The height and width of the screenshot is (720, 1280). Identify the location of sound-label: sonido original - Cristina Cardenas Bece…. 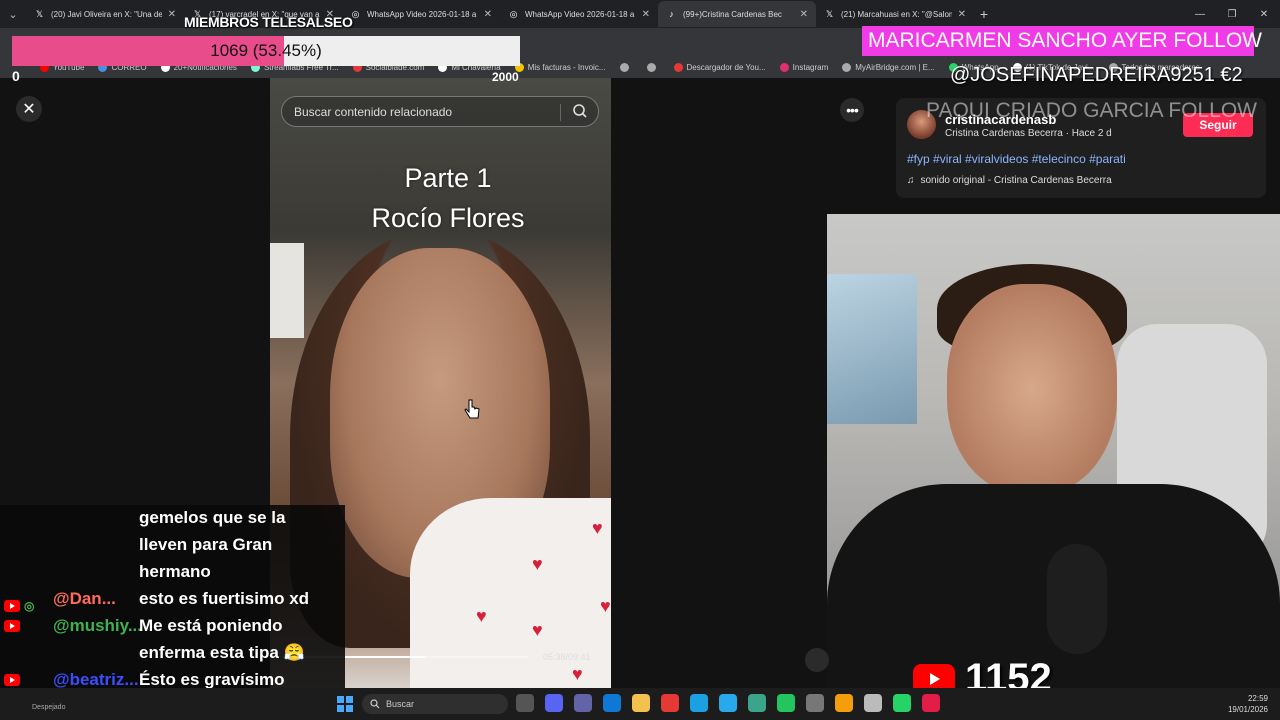
(1016, 180).